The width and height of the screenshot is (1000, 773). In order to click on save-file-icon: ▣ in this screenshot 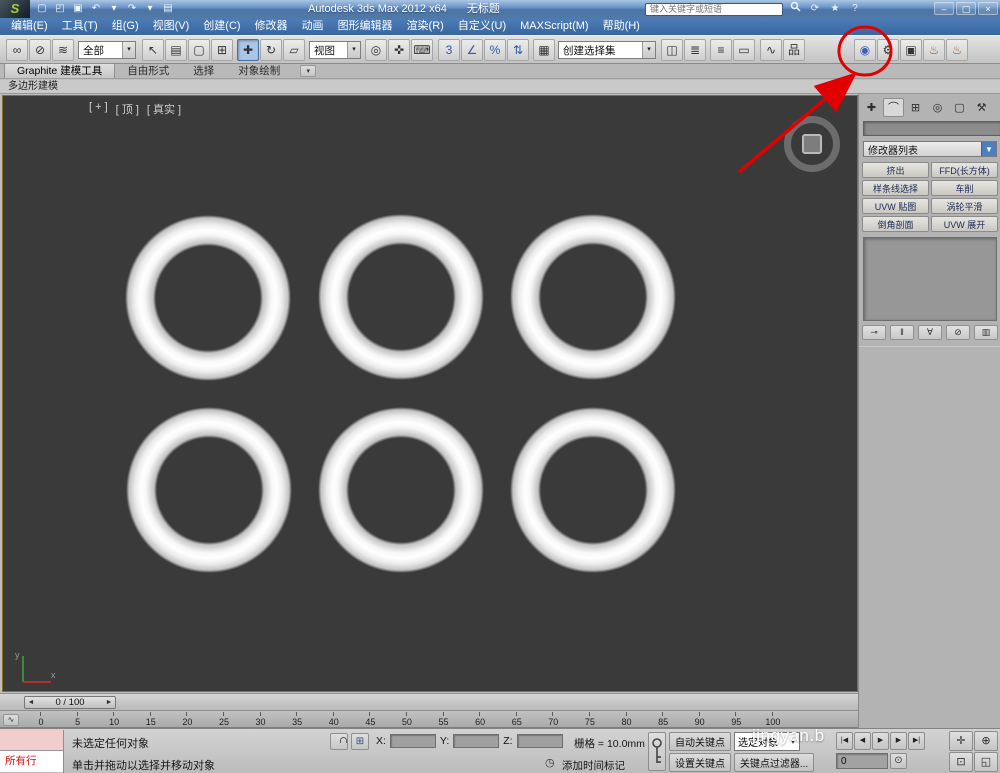, I will do `click(78, 9)`.